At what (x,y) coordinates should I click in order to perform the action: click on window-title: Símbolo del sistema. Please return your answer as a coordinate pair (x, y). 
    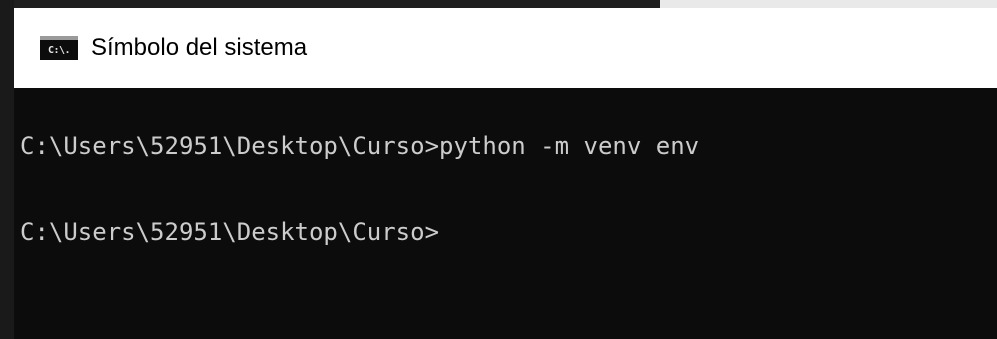
    Looking at the image, I should click on (199, 47).